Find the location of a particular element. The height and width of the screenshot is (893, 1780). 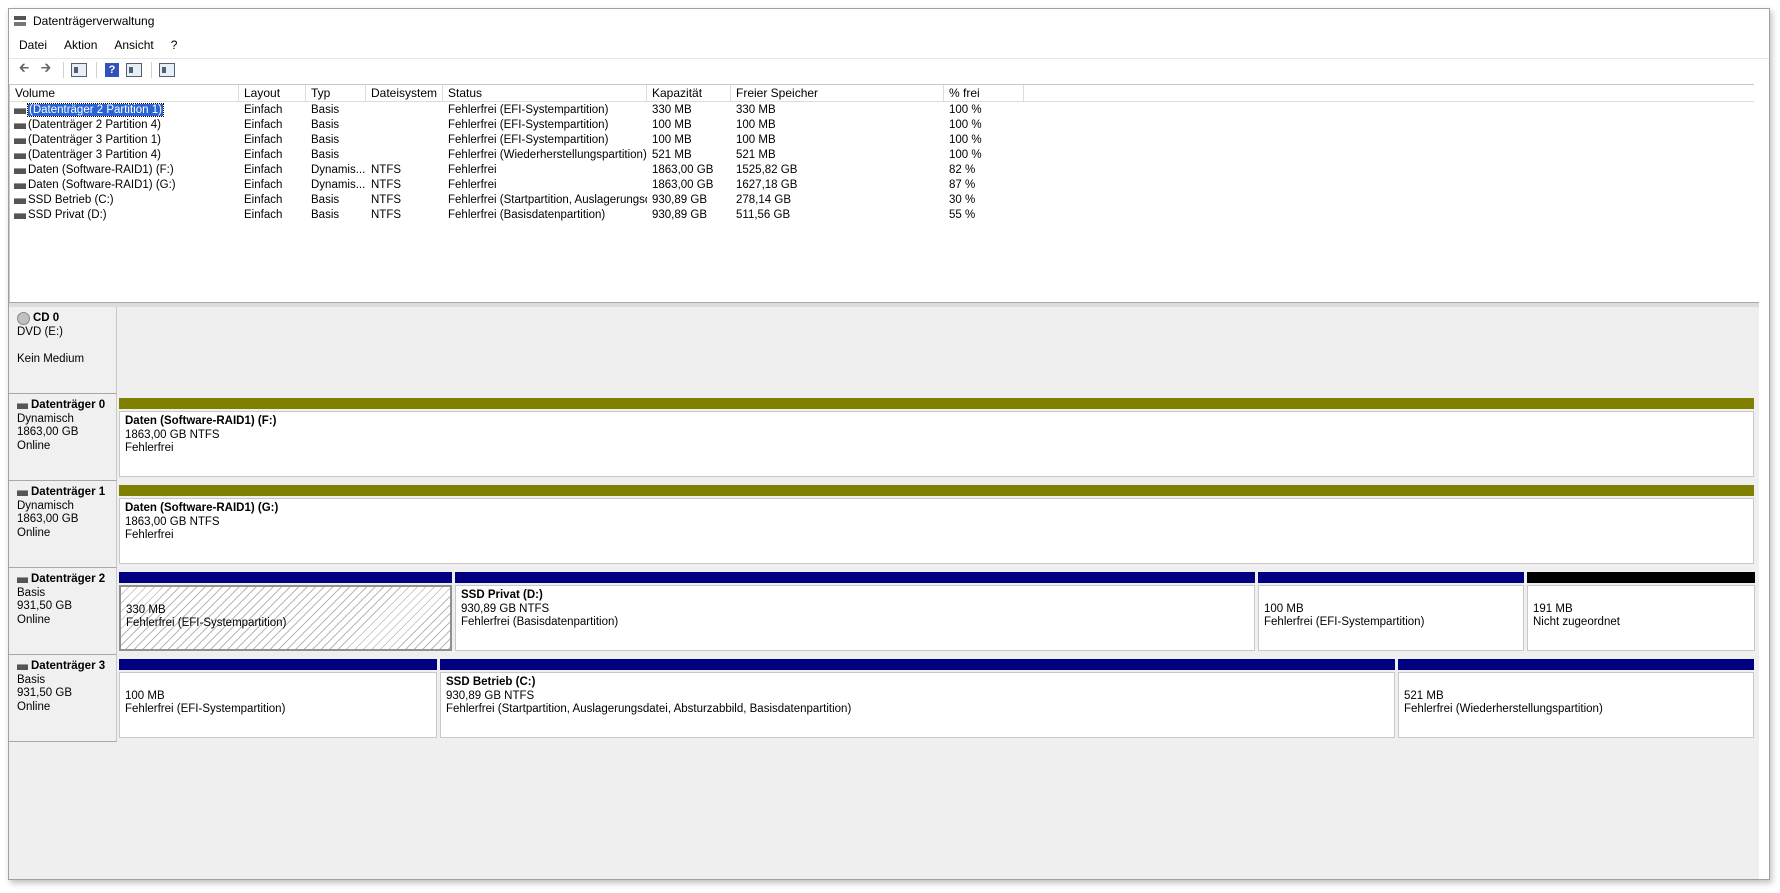

header-col-volume: Volume is located at coordinates (124, 93).